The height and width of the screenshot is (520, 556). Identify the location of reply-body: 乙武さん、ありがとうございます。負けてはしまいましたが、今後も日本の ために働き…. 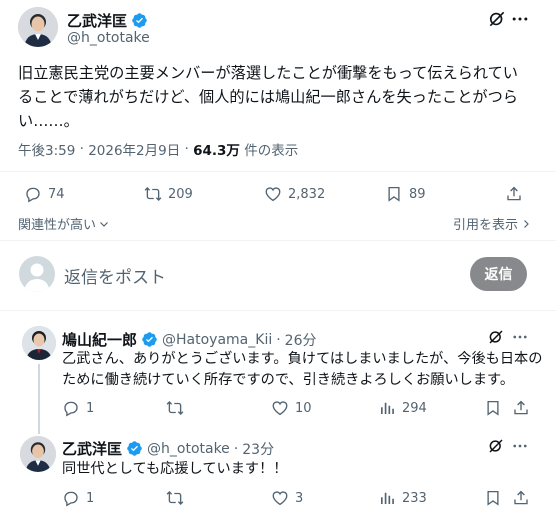
(302, 370).